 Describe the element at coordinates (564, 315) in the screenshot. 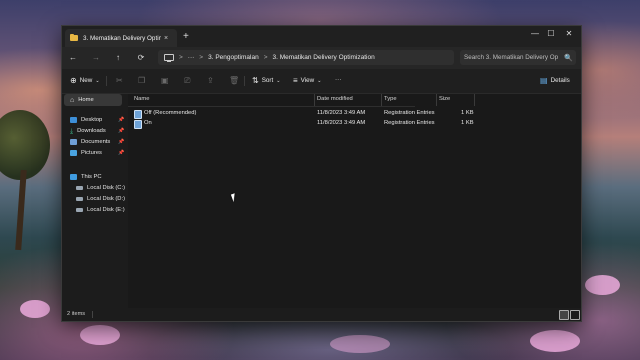

I see `details-view-button` at that location.